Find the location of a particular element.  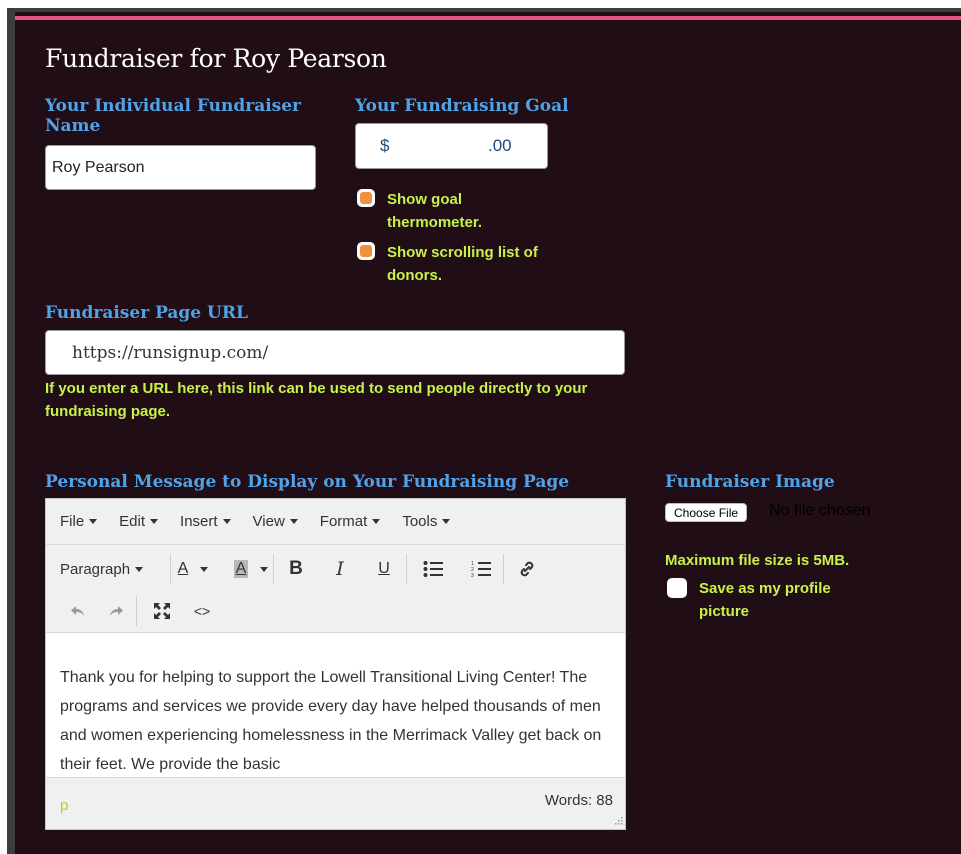

redo-icon is located at coordinates (116, 611).